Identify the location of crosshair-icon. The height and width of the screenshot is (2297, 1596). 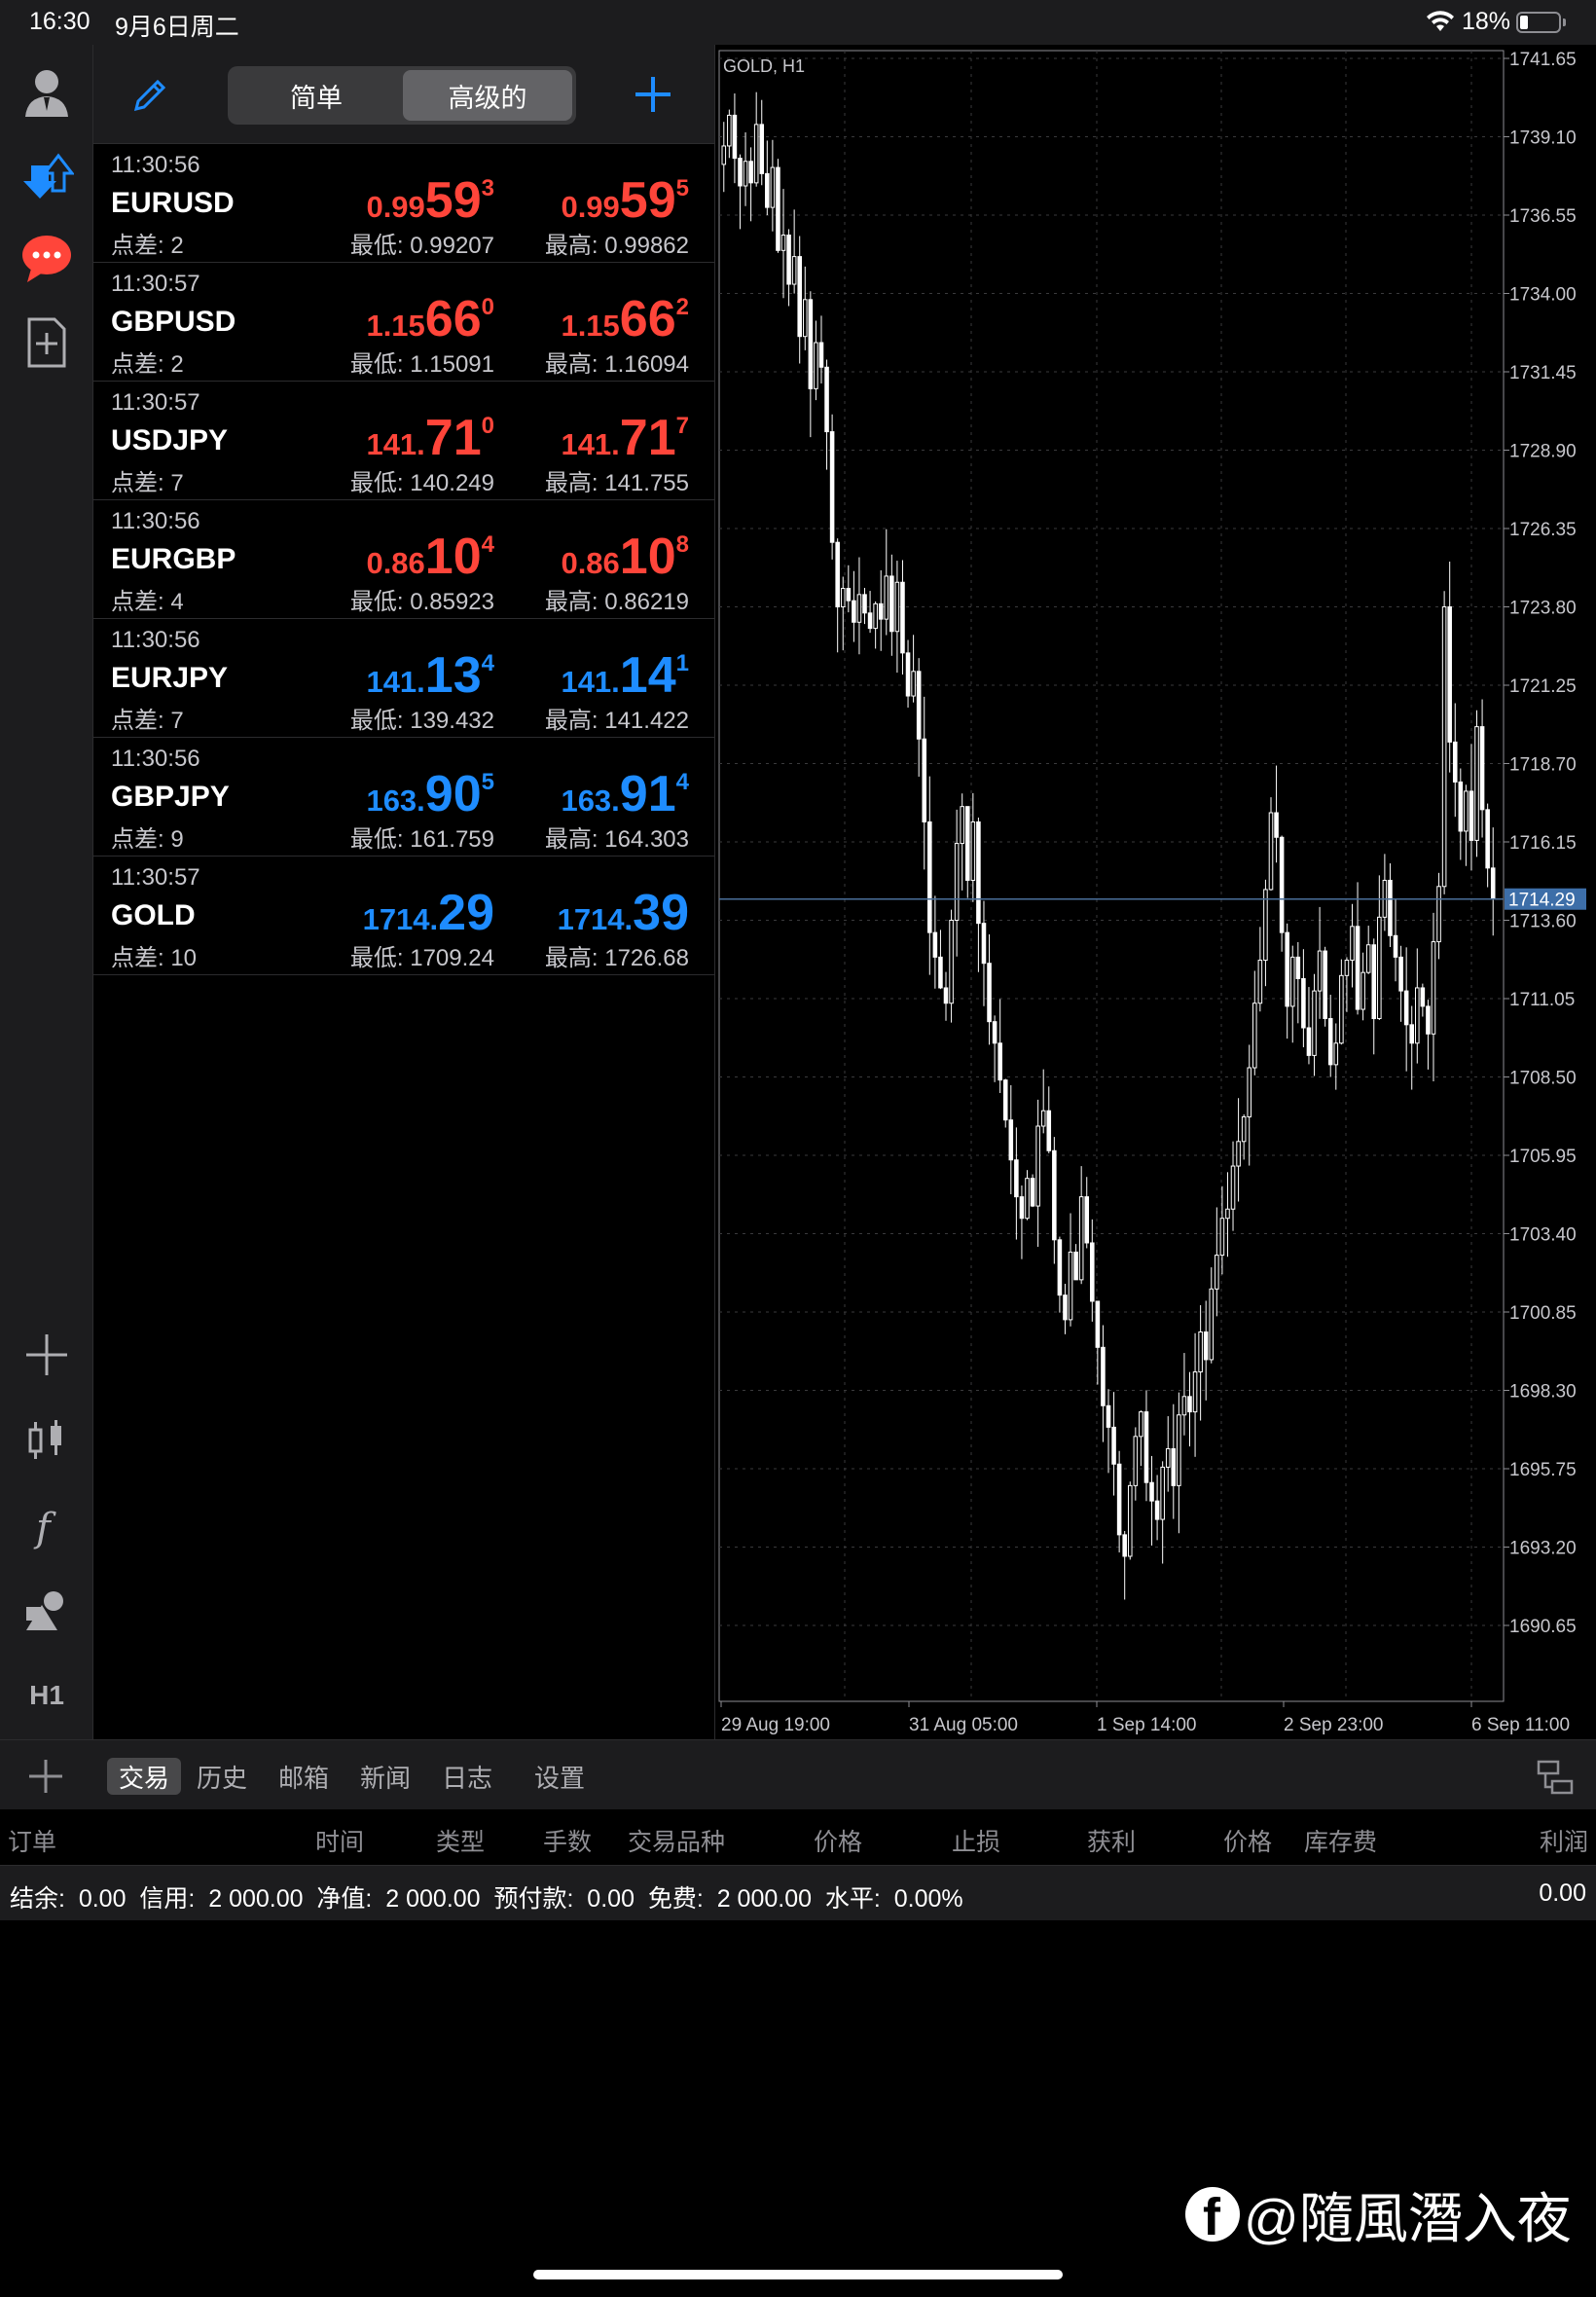
(47, 1355).